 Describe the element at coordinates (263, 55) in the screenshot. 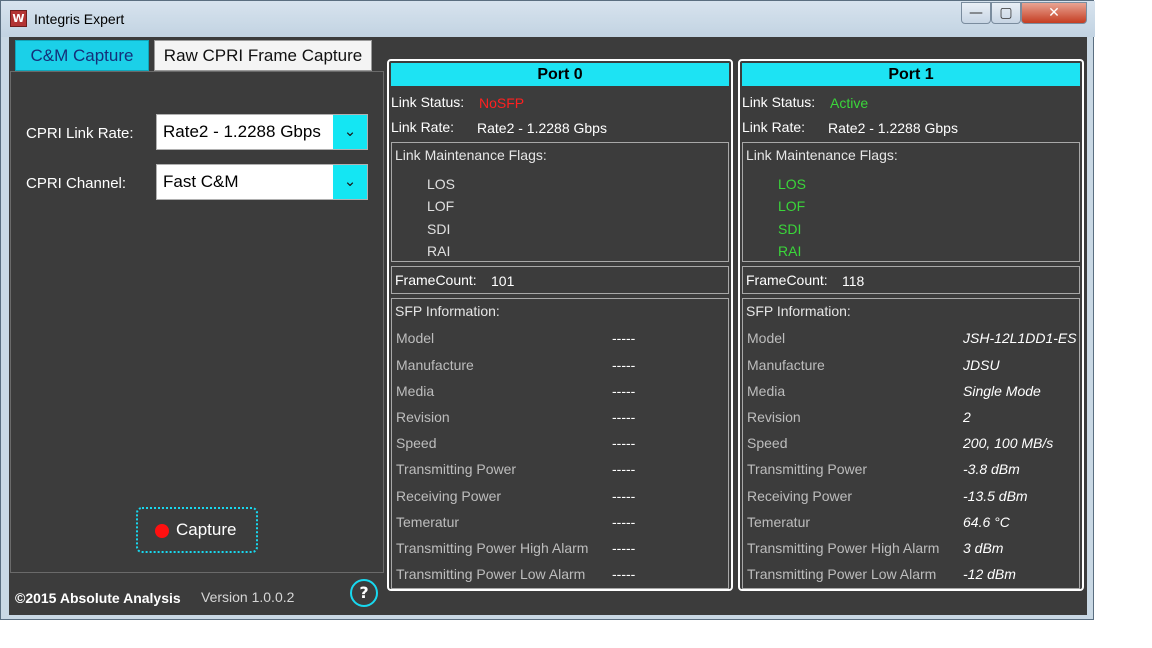

I see `tab-raw-cpri-frame-capture: Raw CPRI Frame Capture` at that location.